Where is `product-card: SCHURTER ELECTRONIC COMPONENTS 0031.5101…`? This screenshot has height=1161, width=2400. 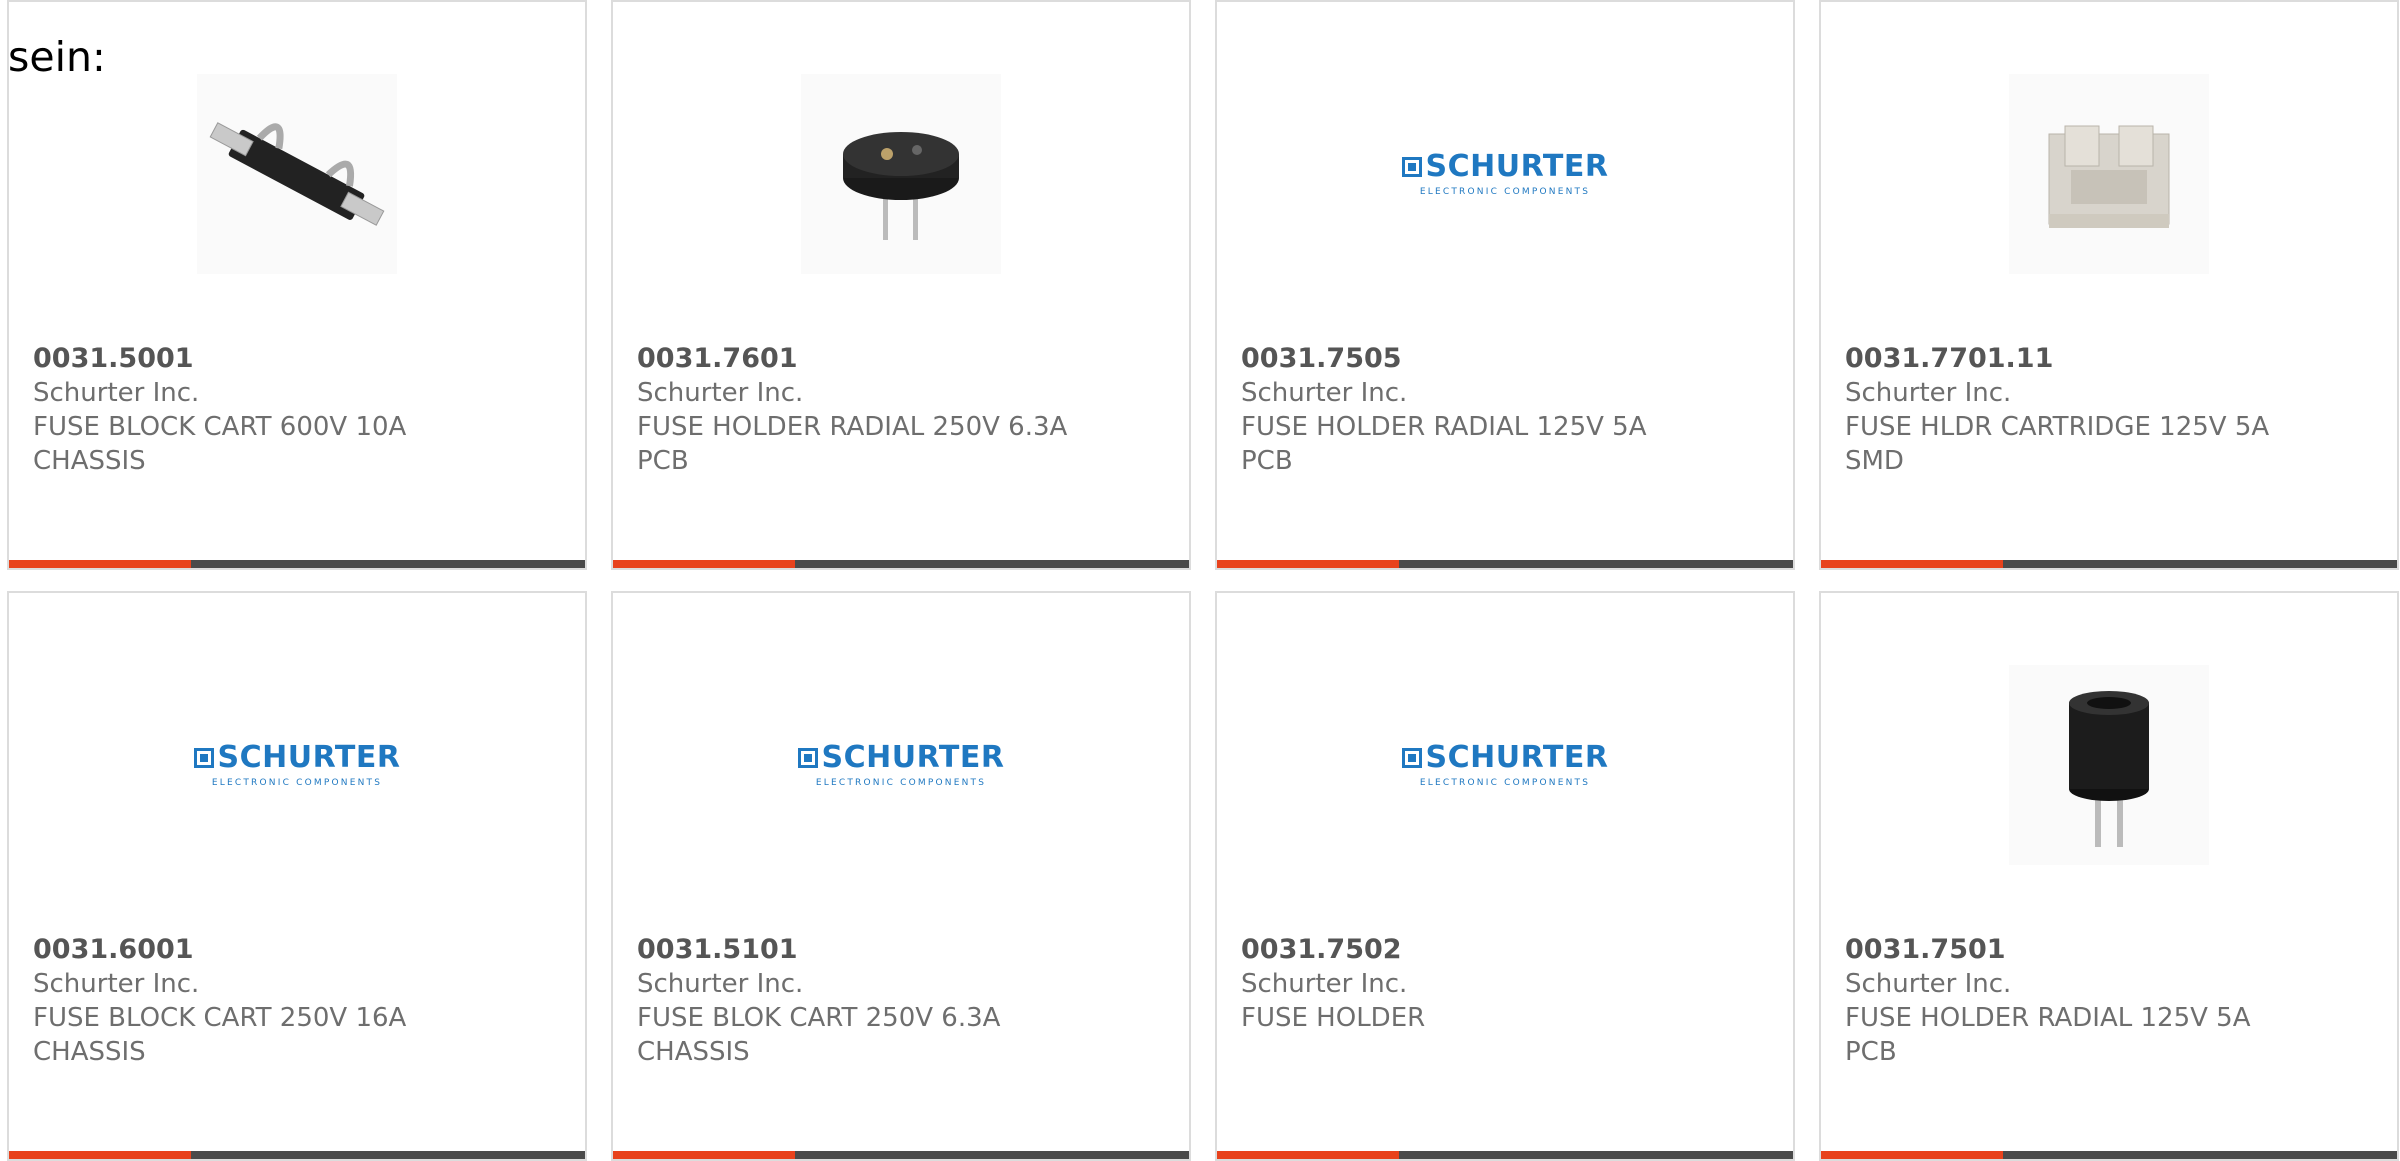
product-card: SCHURTER ELECTRONIC COMPONENTS 0031.5101… is located at coordinates (901, 876).